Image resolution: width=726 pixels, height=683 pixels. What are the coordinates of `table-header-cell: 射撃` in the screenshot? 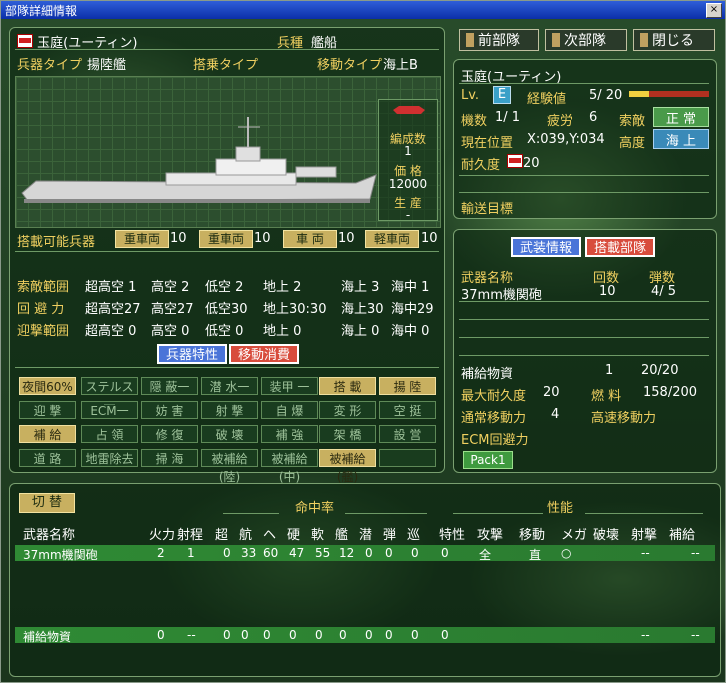 It's located at (644, 535).